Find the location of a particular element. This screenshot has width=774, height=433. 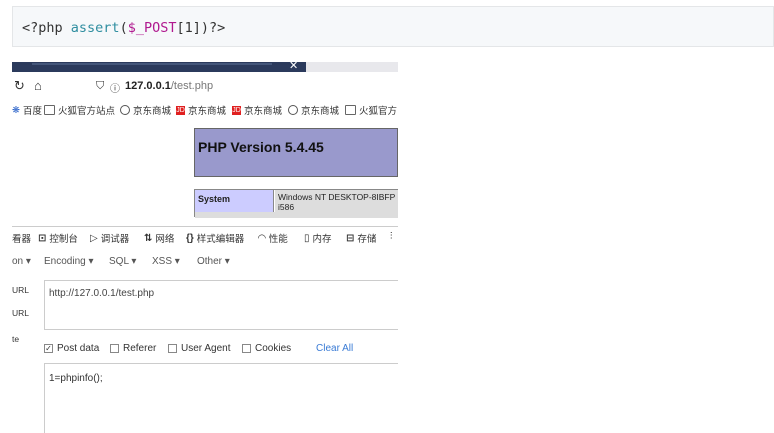

hackbar-menu: on ▾ Encoding ▾ SQL ▾ XSS ▾ Other ▾ is located at coordinates (205, 262).